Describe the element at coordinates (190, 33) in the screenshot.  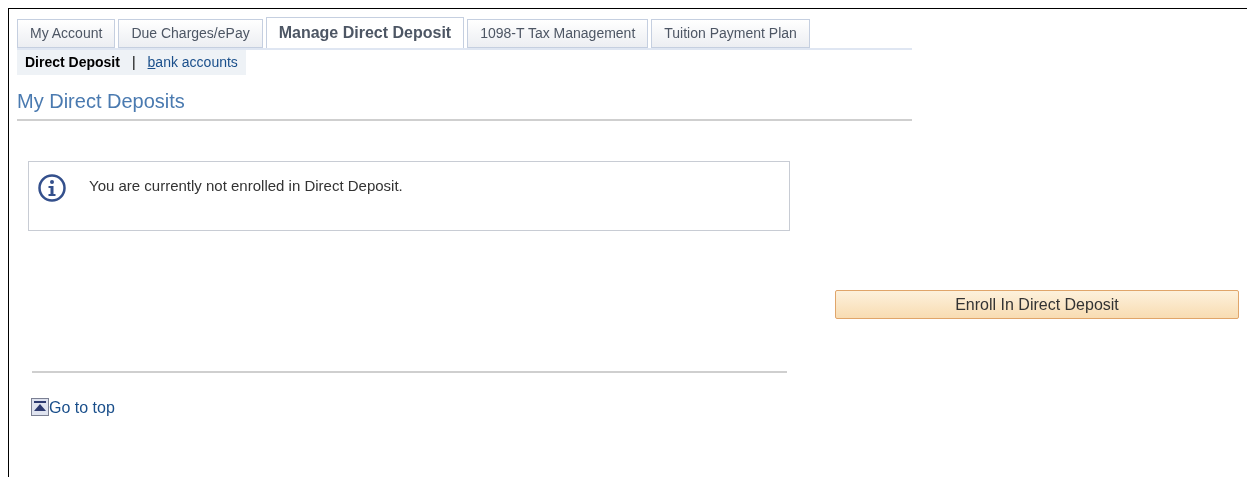
I see `tab: Due Charges/ePay` at that location.